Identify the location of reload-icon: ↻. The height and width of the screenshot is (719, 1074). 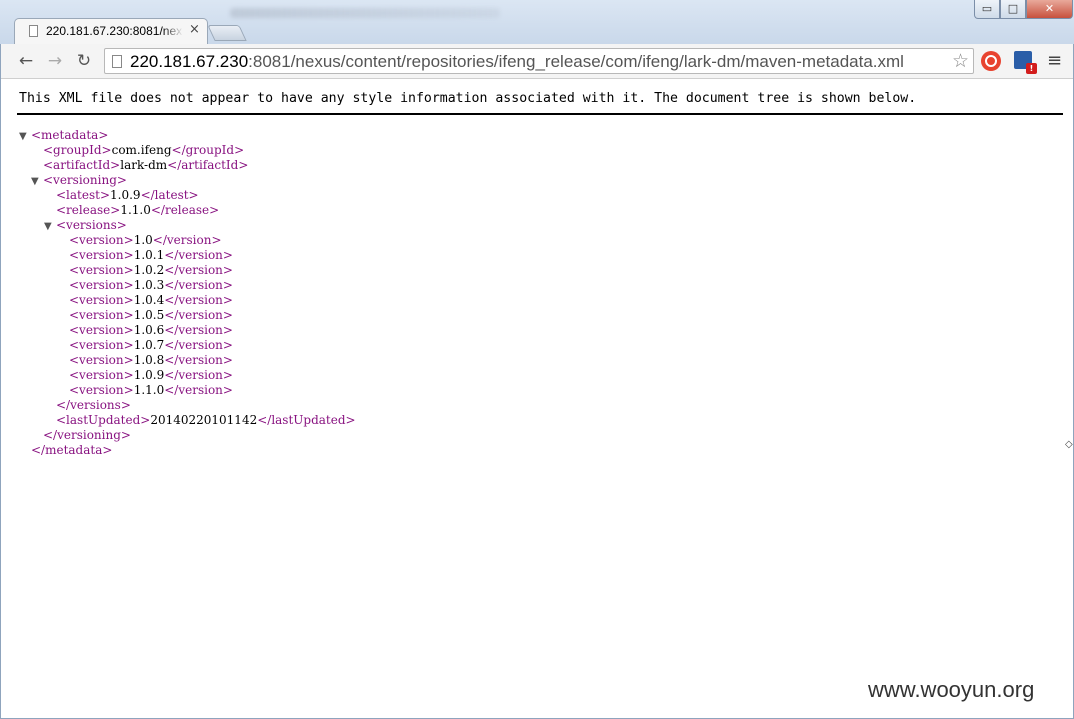
(84, 61).